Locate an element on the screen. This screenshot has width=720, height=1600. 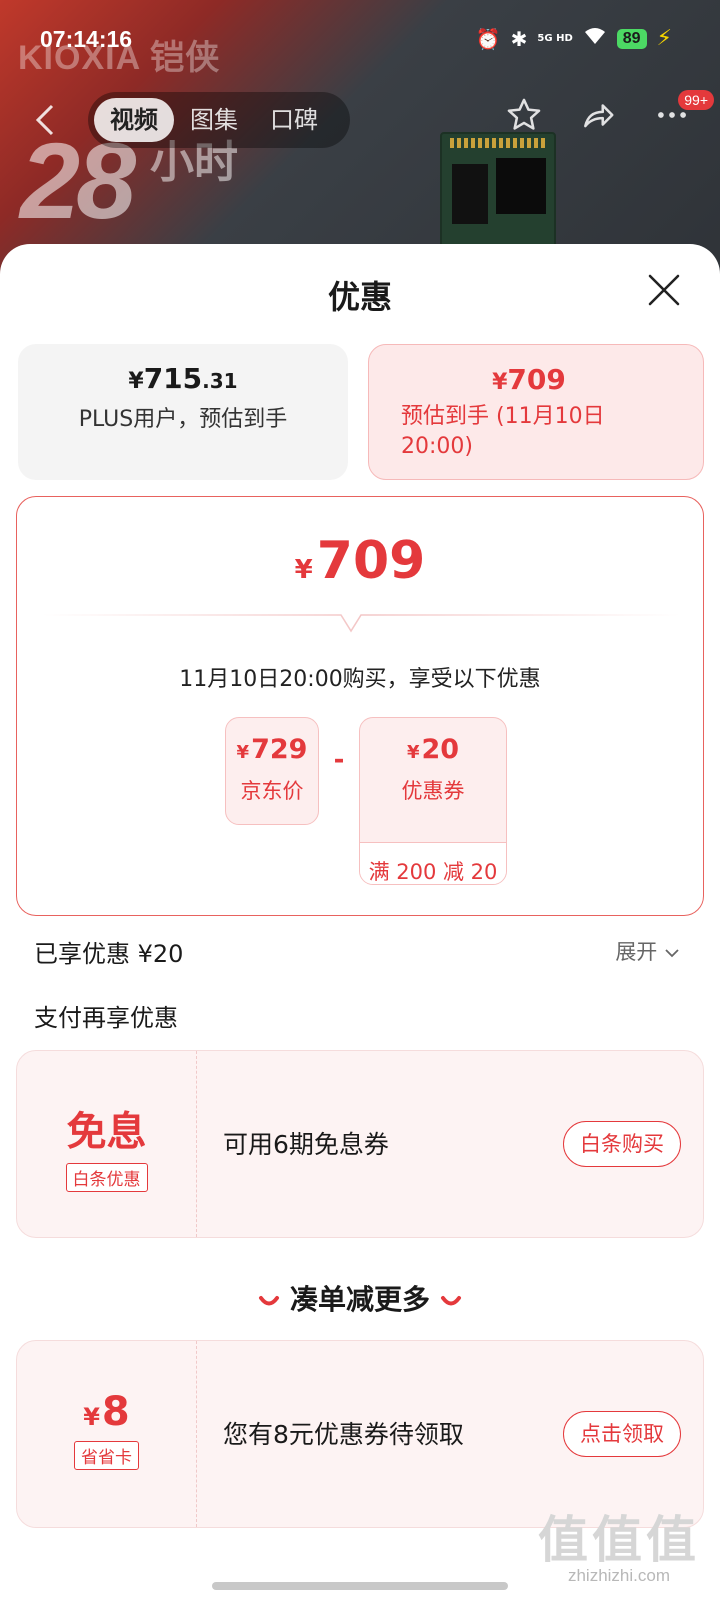
close-icon is located at coordinates (664, 290).